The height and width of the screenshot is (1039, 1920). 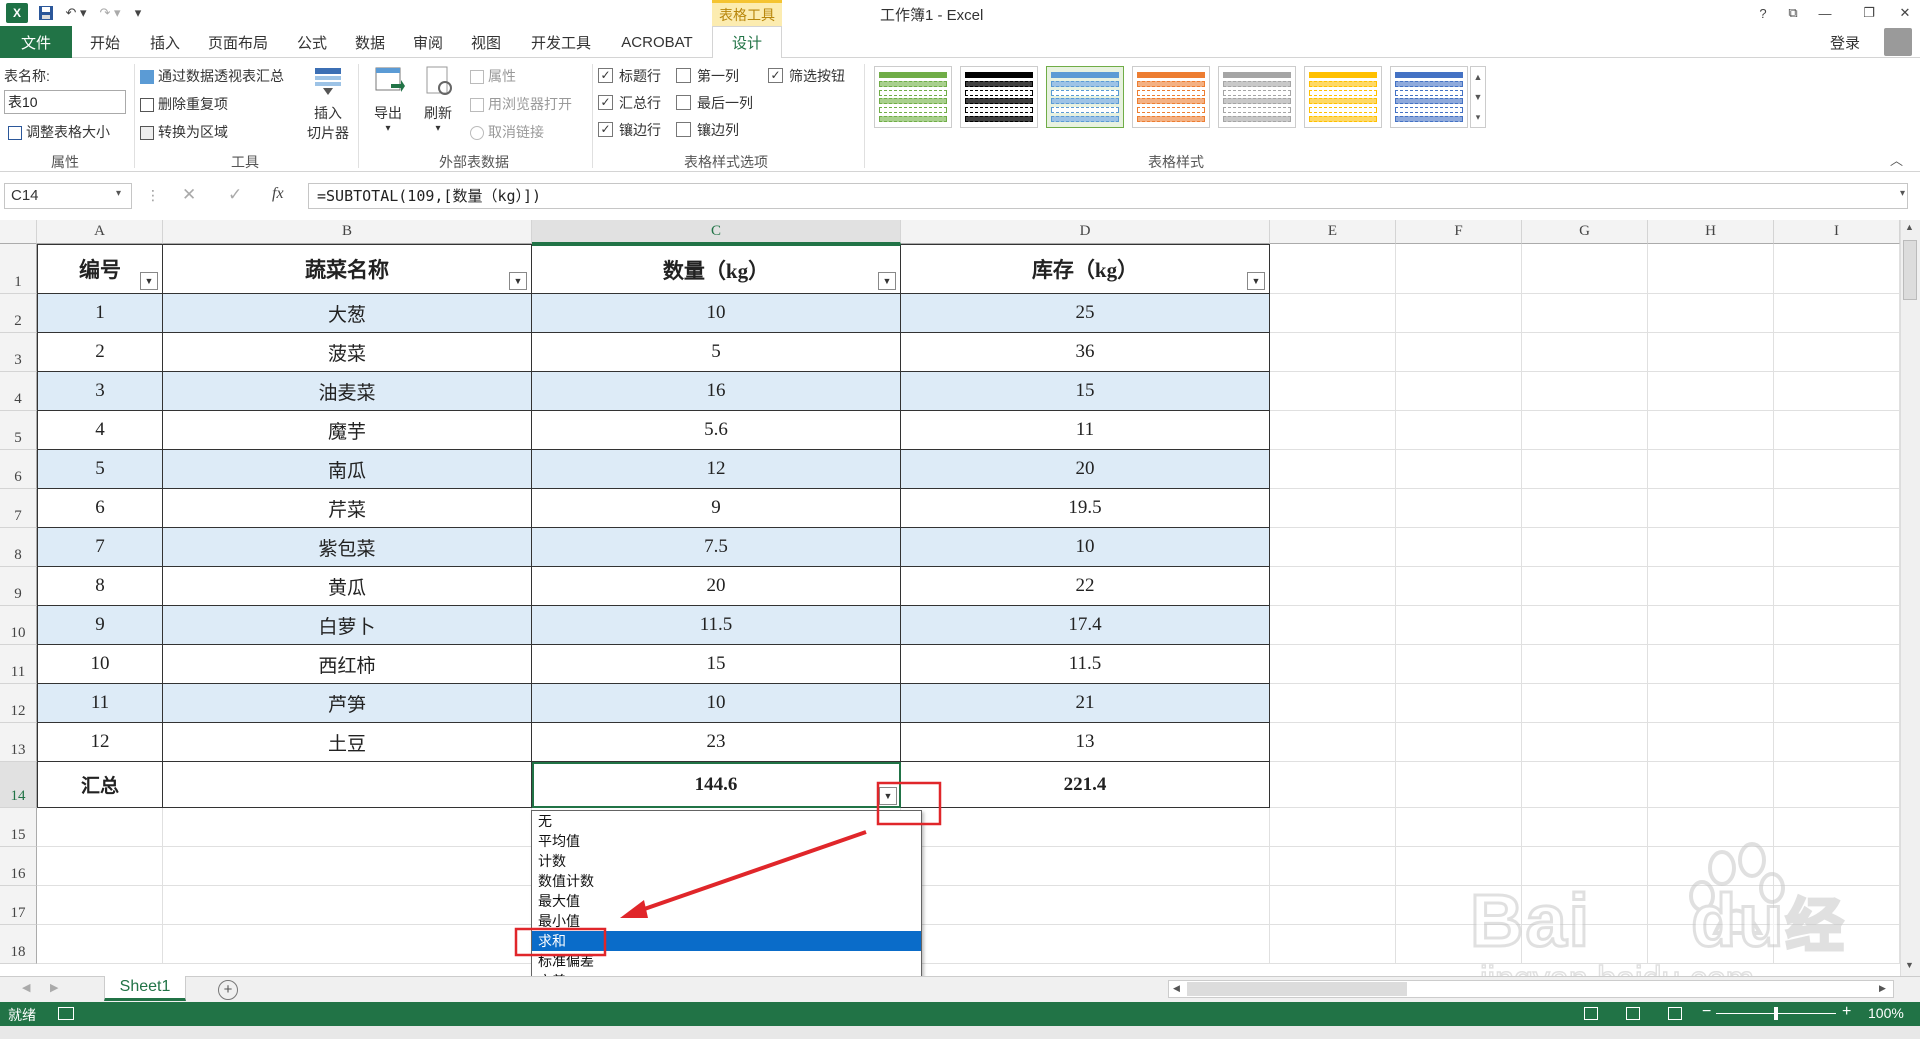 What do you see at coordinates (184, 104) in the screenshot?
I see `remove-duplicates-button: 删除重复项` at bounding box center [184, 104].